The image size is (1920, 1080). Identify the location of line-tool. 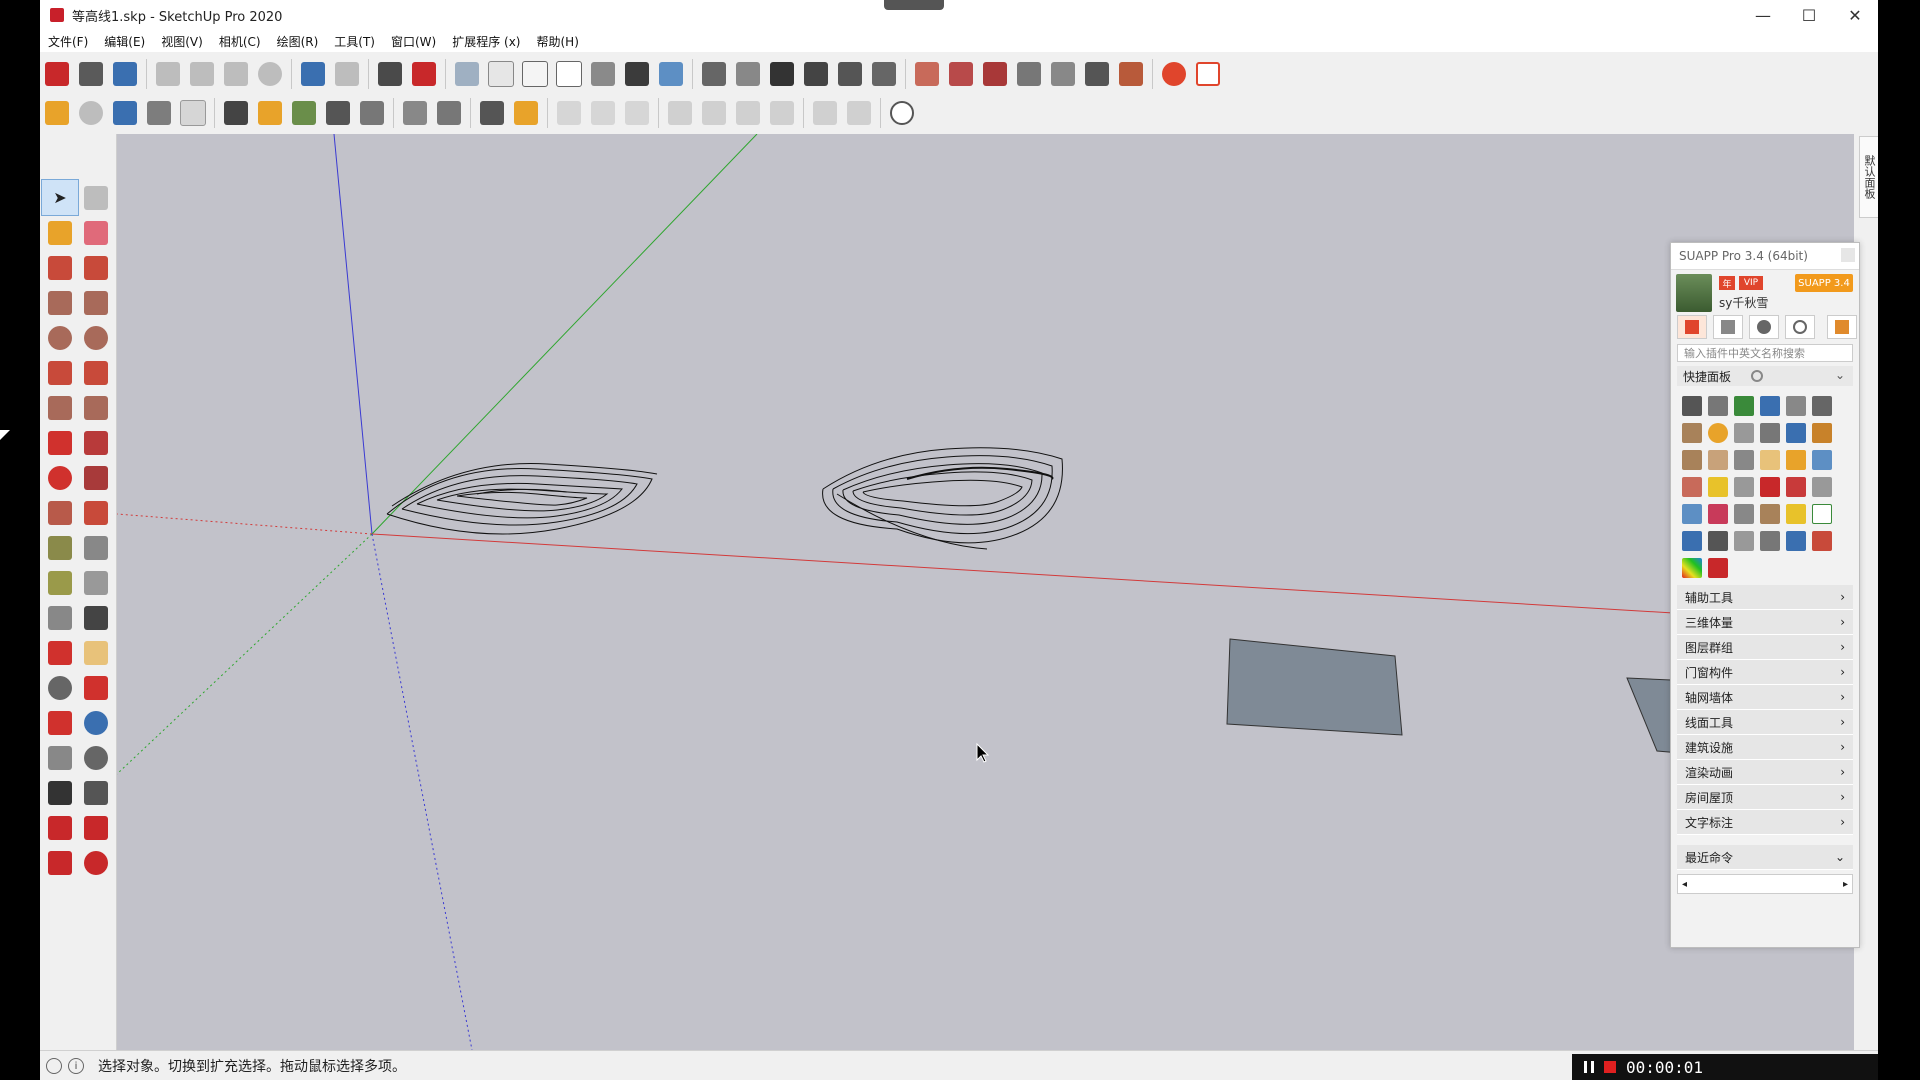
(60, 267).